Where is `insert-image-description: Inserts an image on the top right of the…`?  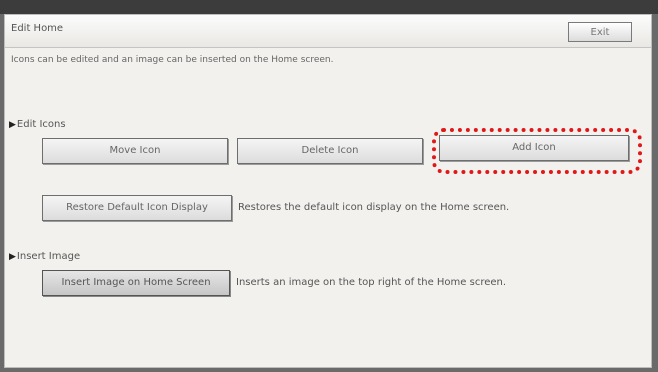
insert-image-description: Inserts an image on the top right of the… is located at coordinates (371, 282).